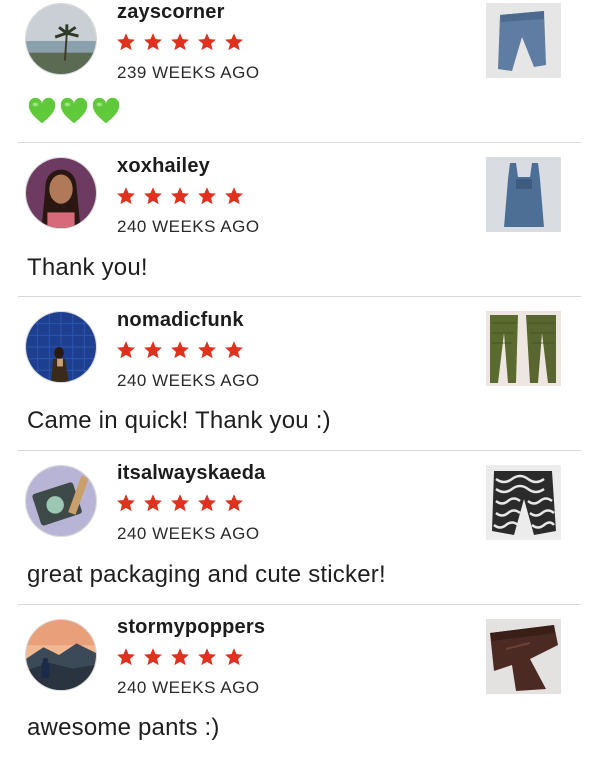 This screenshot has height=758, width=600. What do you see at coordinates (191, 627) in the screenshot?
I see `username: stormypoppers` at bounding box center [191, 627].